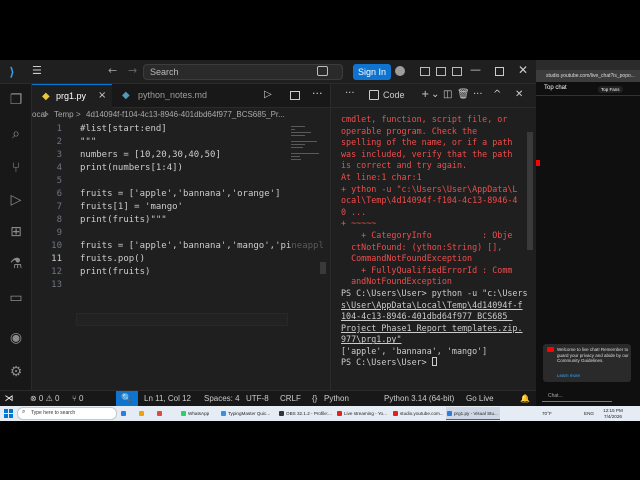  I want to click on status-indentation: Spaces: 4, so click(222, 398).